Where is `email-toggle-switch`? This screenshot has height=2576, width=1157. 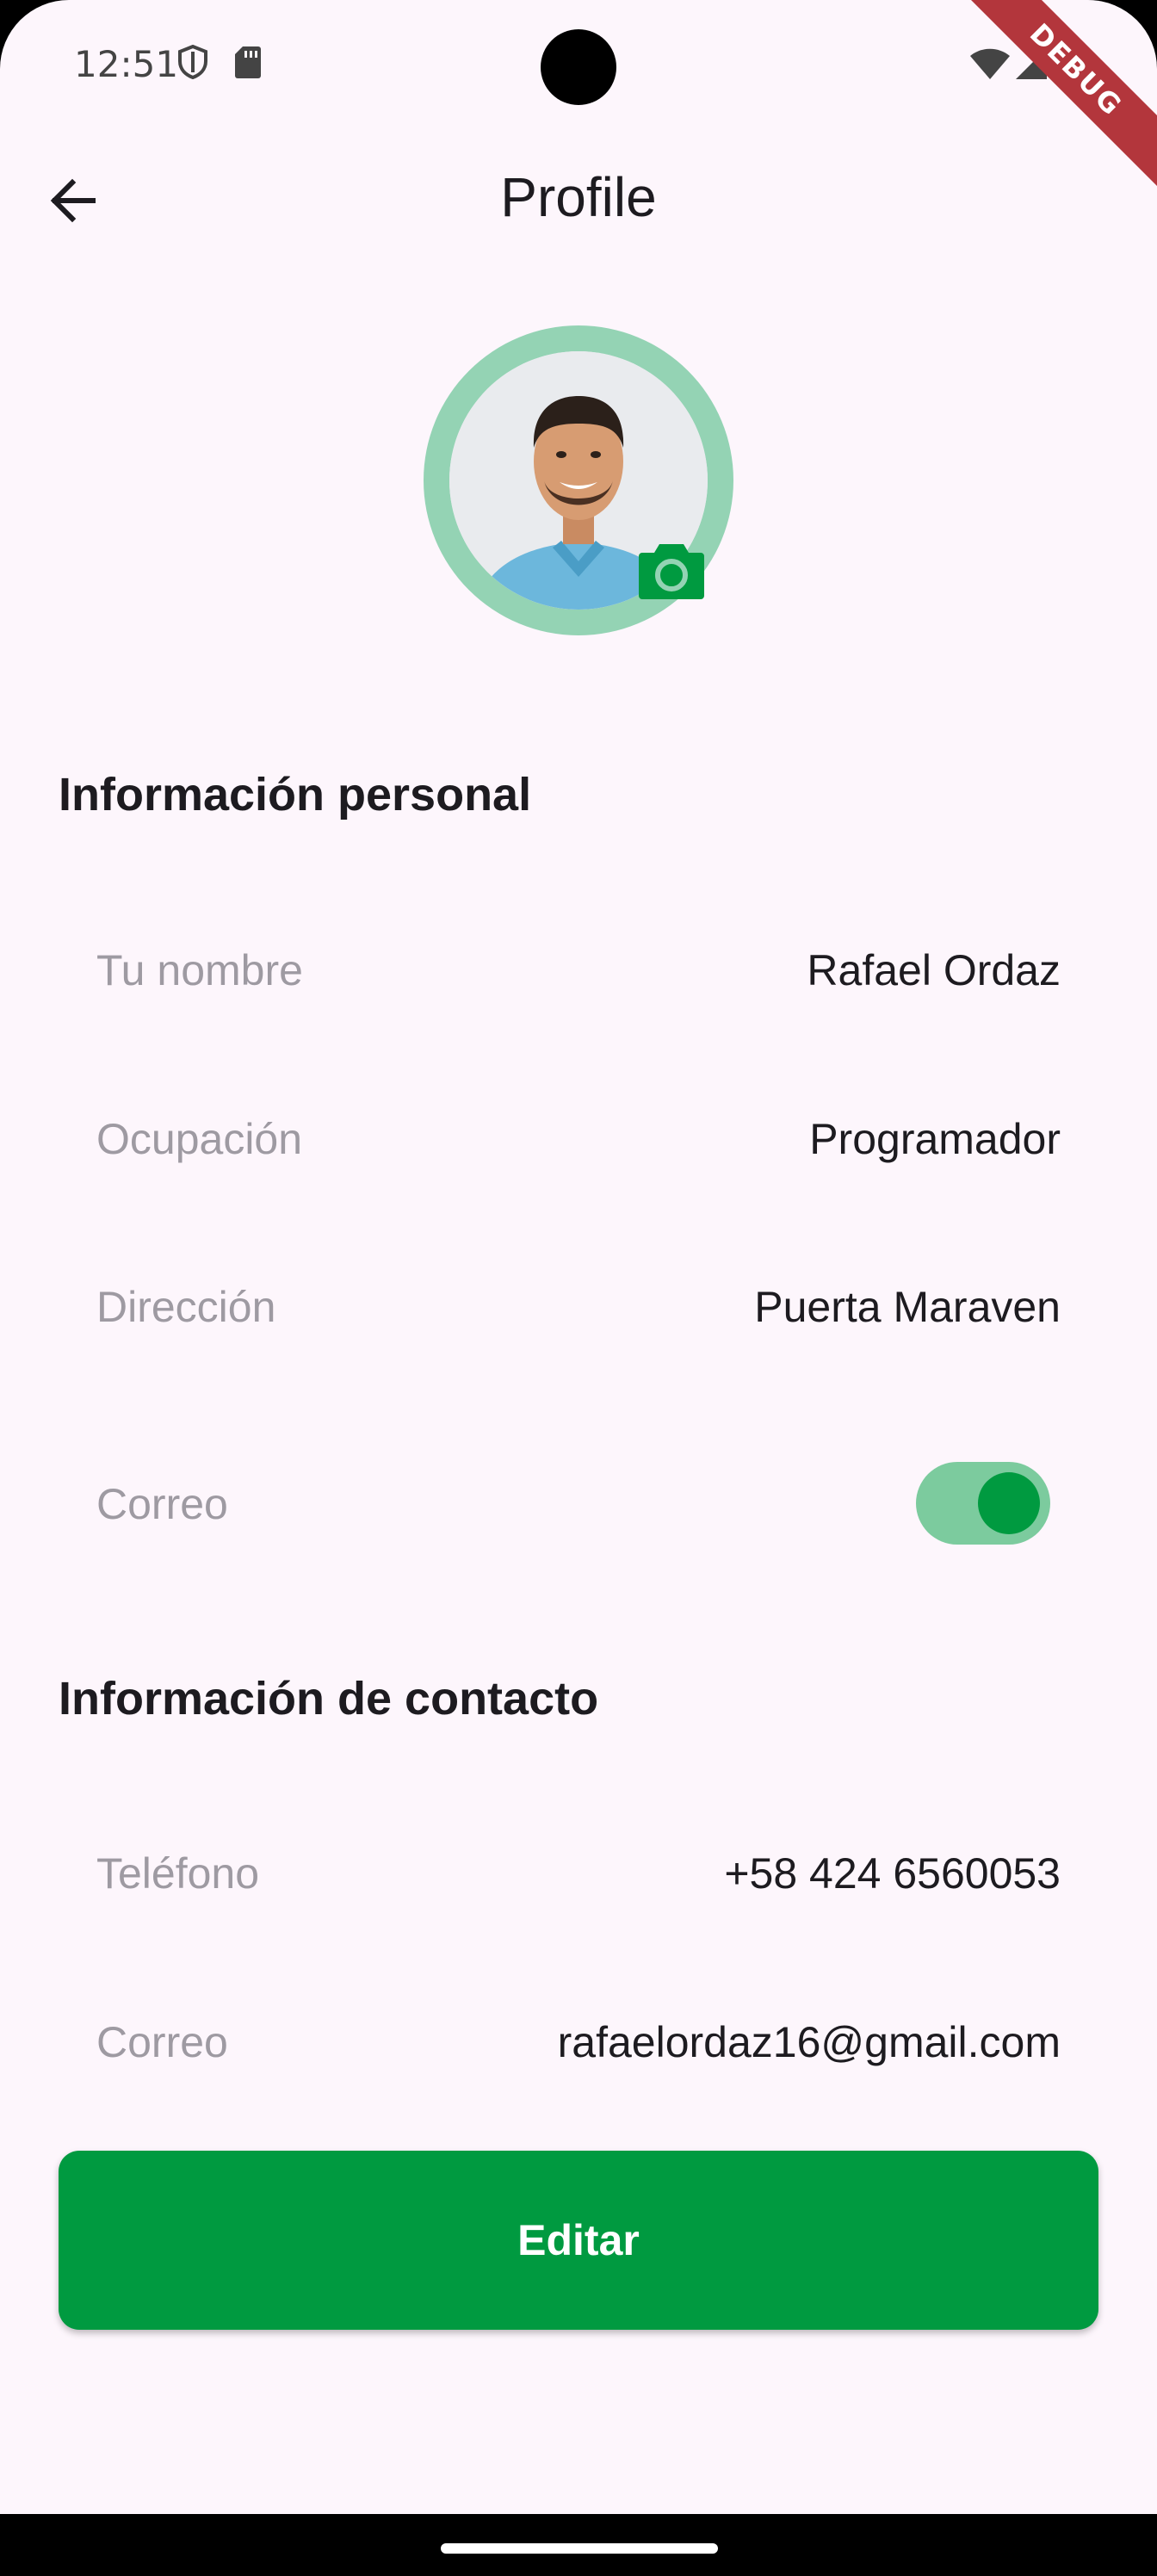
email-toggle-switch is located at coordinates (983, 1504).